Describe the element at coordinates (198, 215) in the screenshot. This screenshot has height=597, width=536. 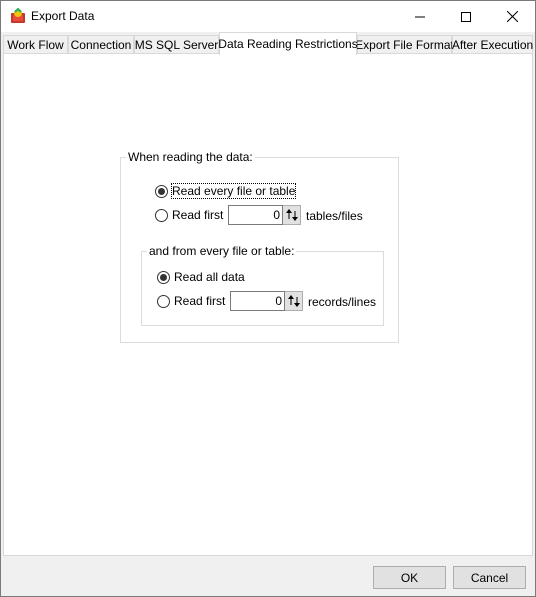
I see `radio-read-first-tables-label: Read first` at that location.